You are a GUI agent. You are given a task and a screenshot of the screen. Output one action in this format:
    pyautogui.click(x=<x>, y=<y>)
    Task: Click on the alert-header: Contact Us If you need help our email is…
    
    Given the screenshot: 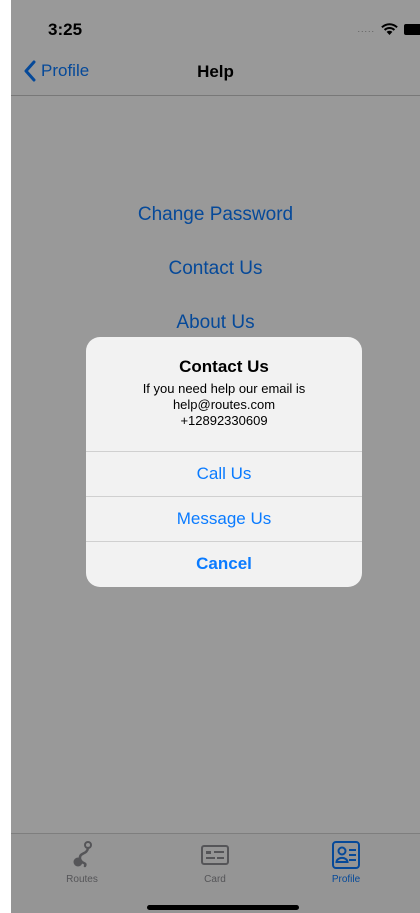 What is the action you would take?
    pyautogui.click(x=224, y=394)
    